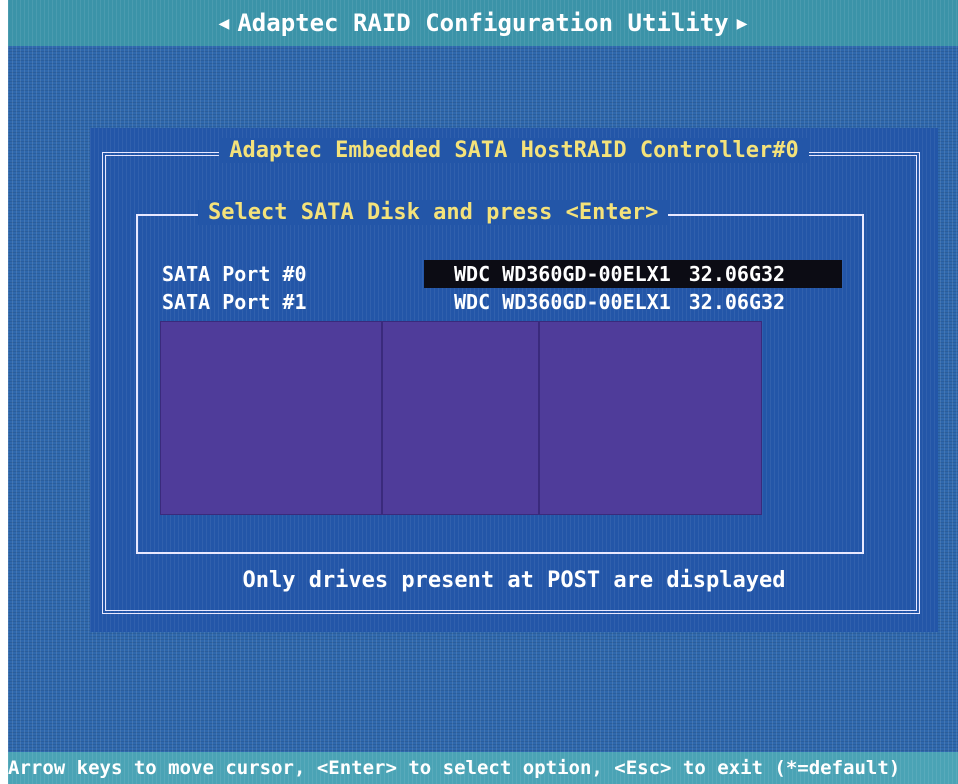  I want to click on triangle-left-icon: ◀, so click(224, 23).